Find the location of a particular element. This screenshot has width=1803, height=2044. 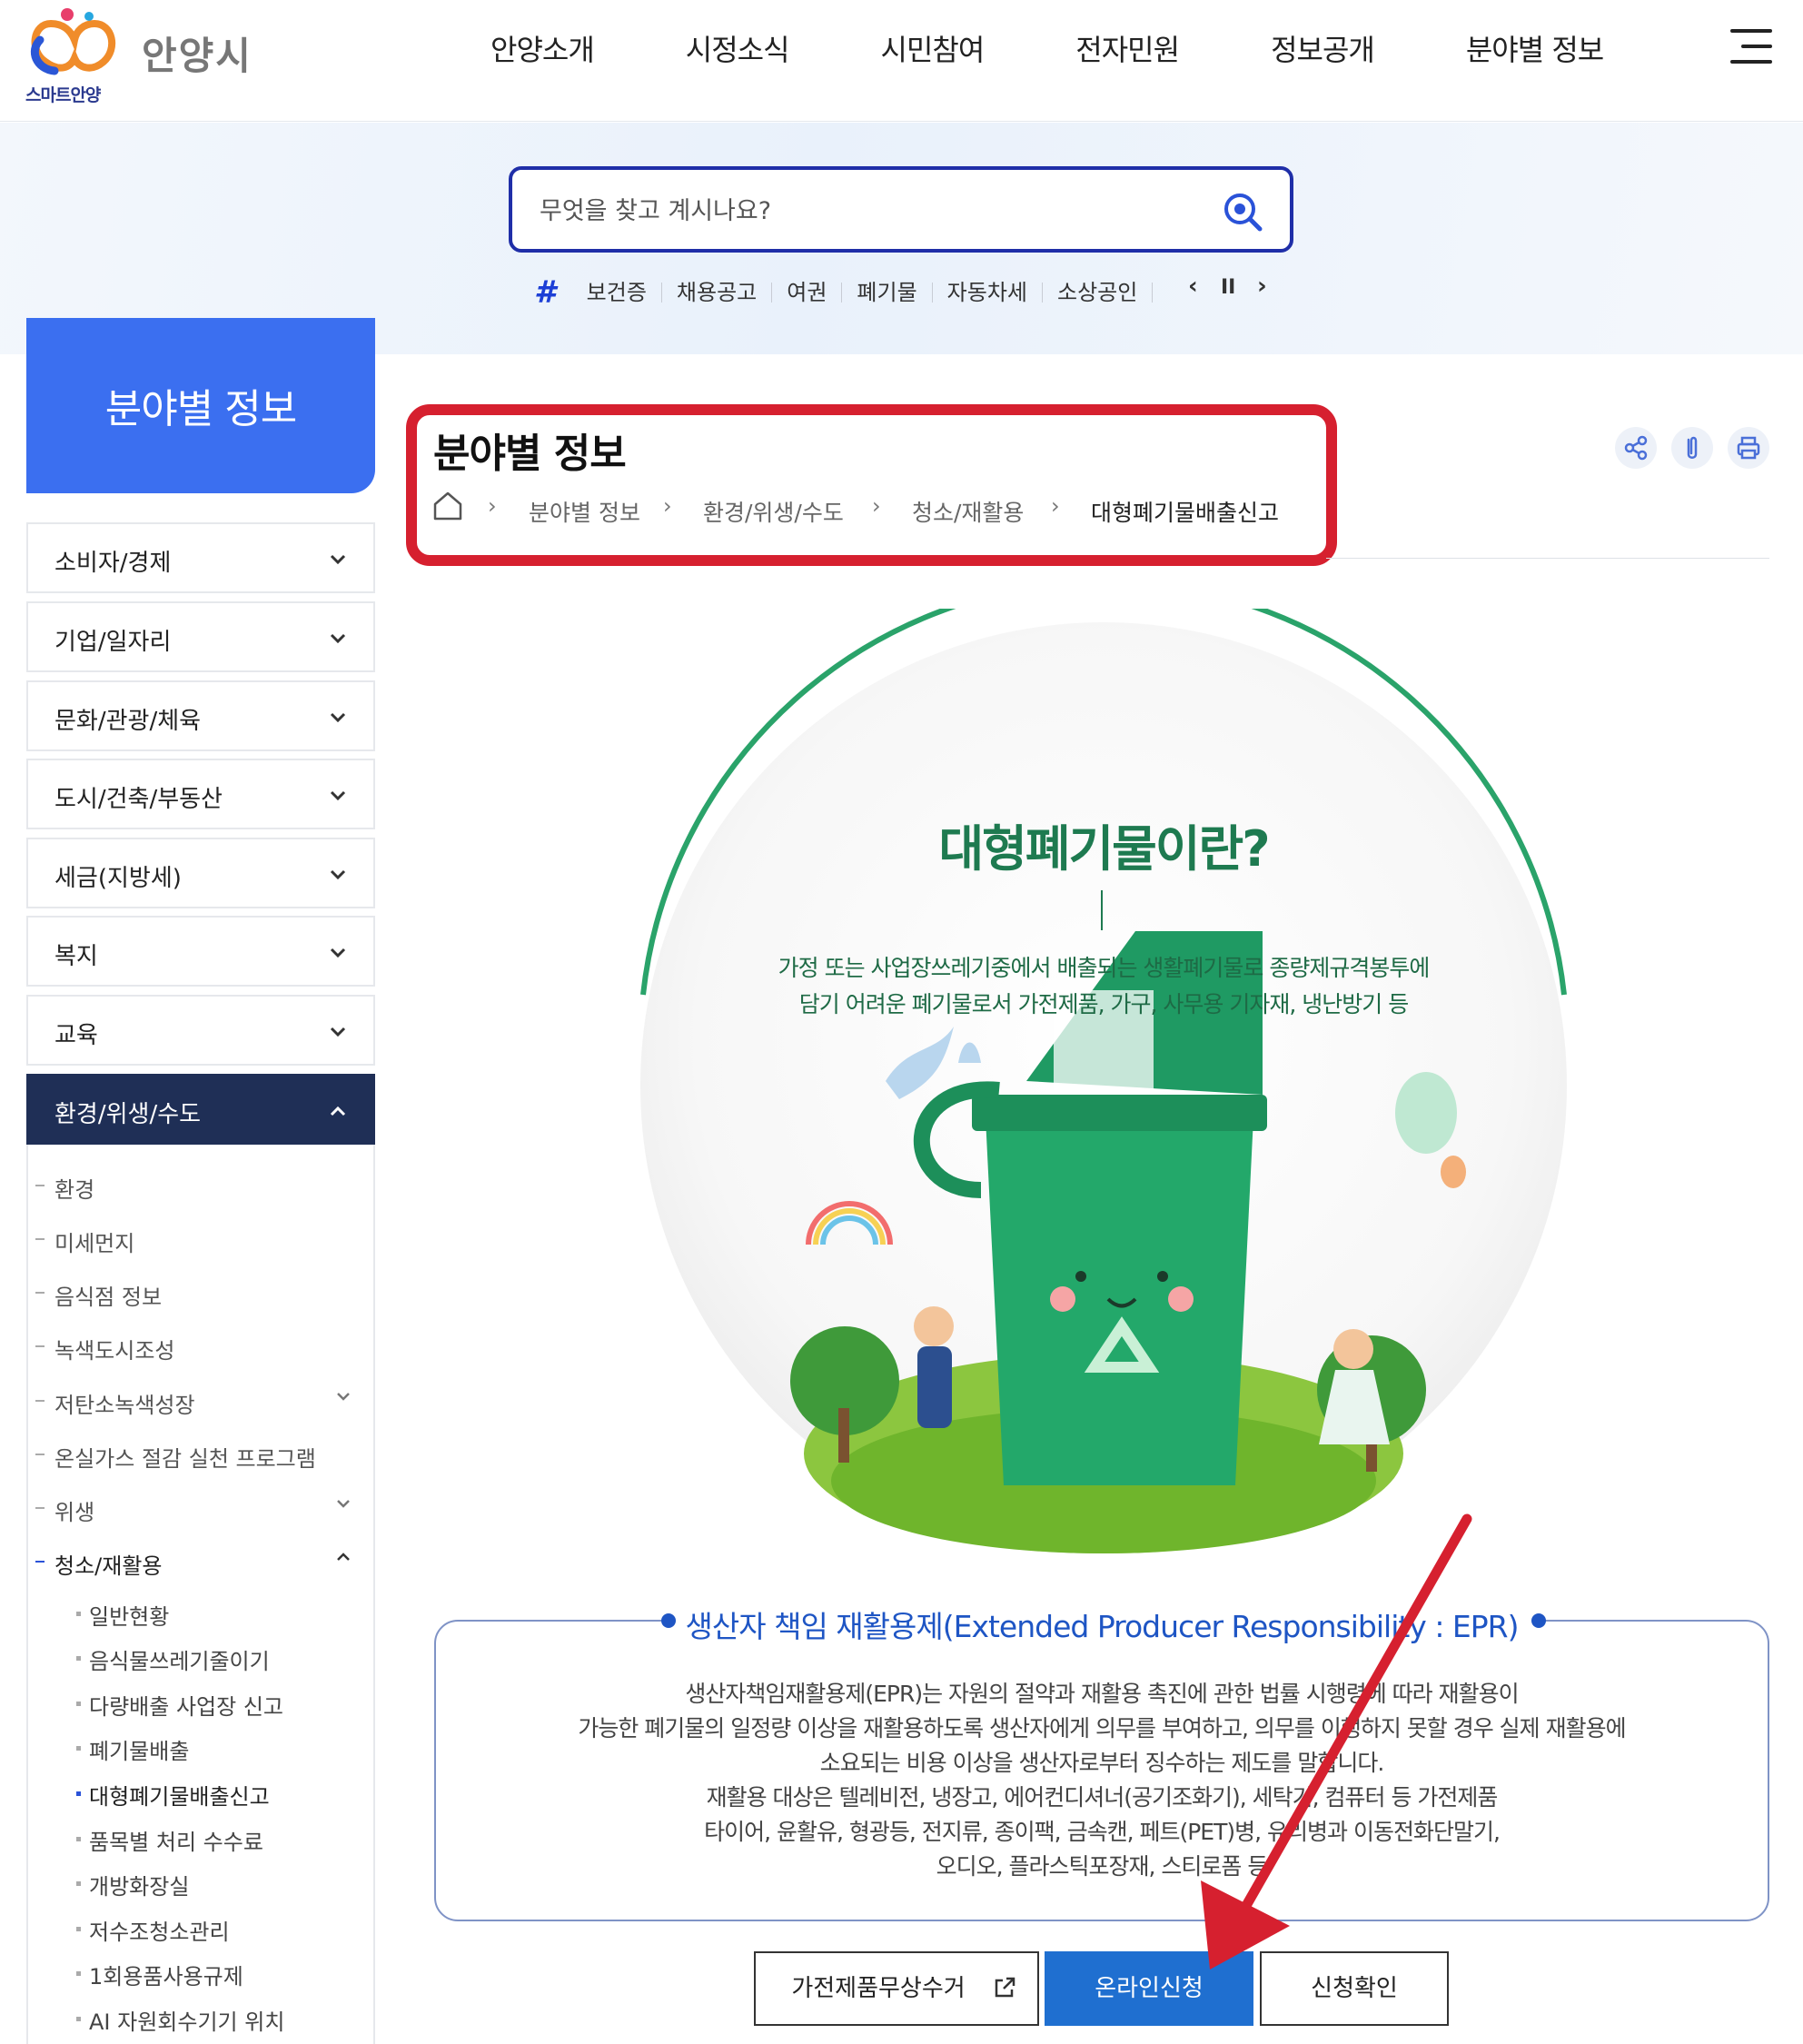

tag-next-icon: › is located at coordinates (1262, 286).